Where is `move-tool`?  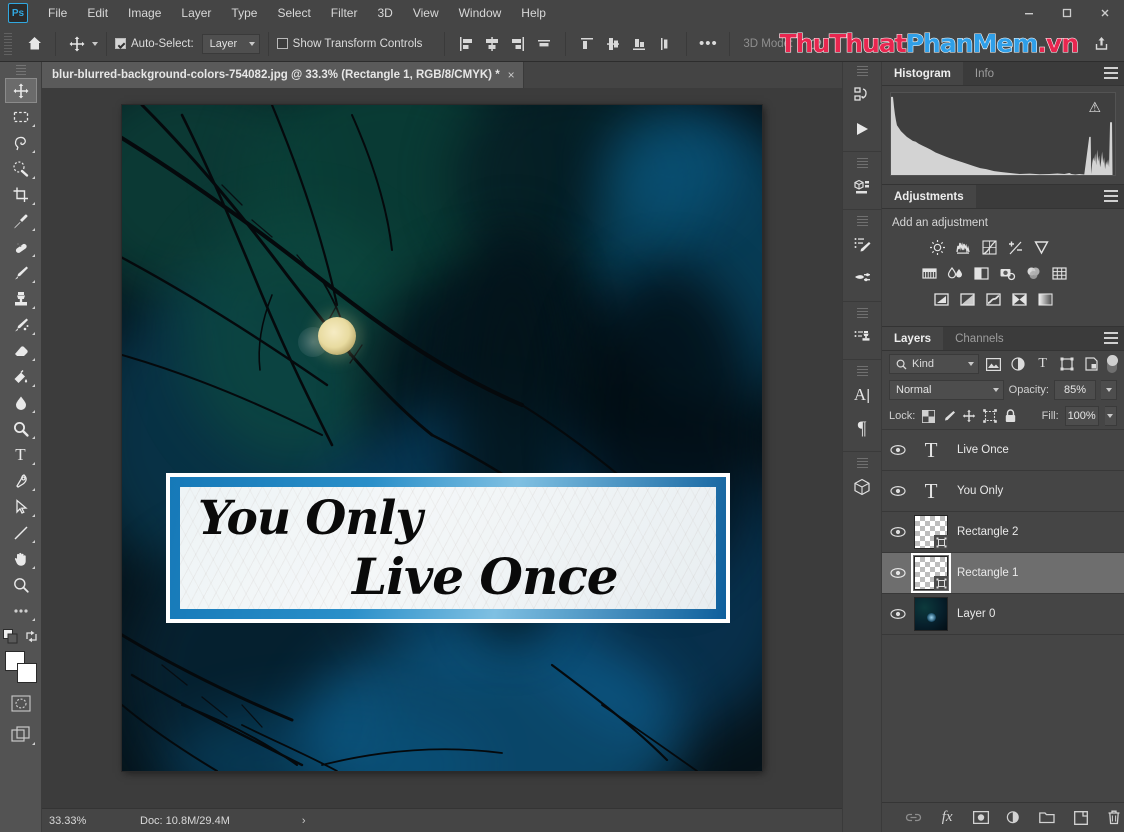
move-tool is located at coordinates (20, 90).